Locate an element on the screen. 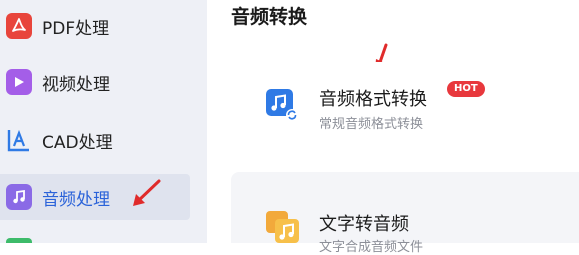 This screenshot has height=255, width=579. sidebar-item-video: 视频处理 is located at coordinates (95, 82).